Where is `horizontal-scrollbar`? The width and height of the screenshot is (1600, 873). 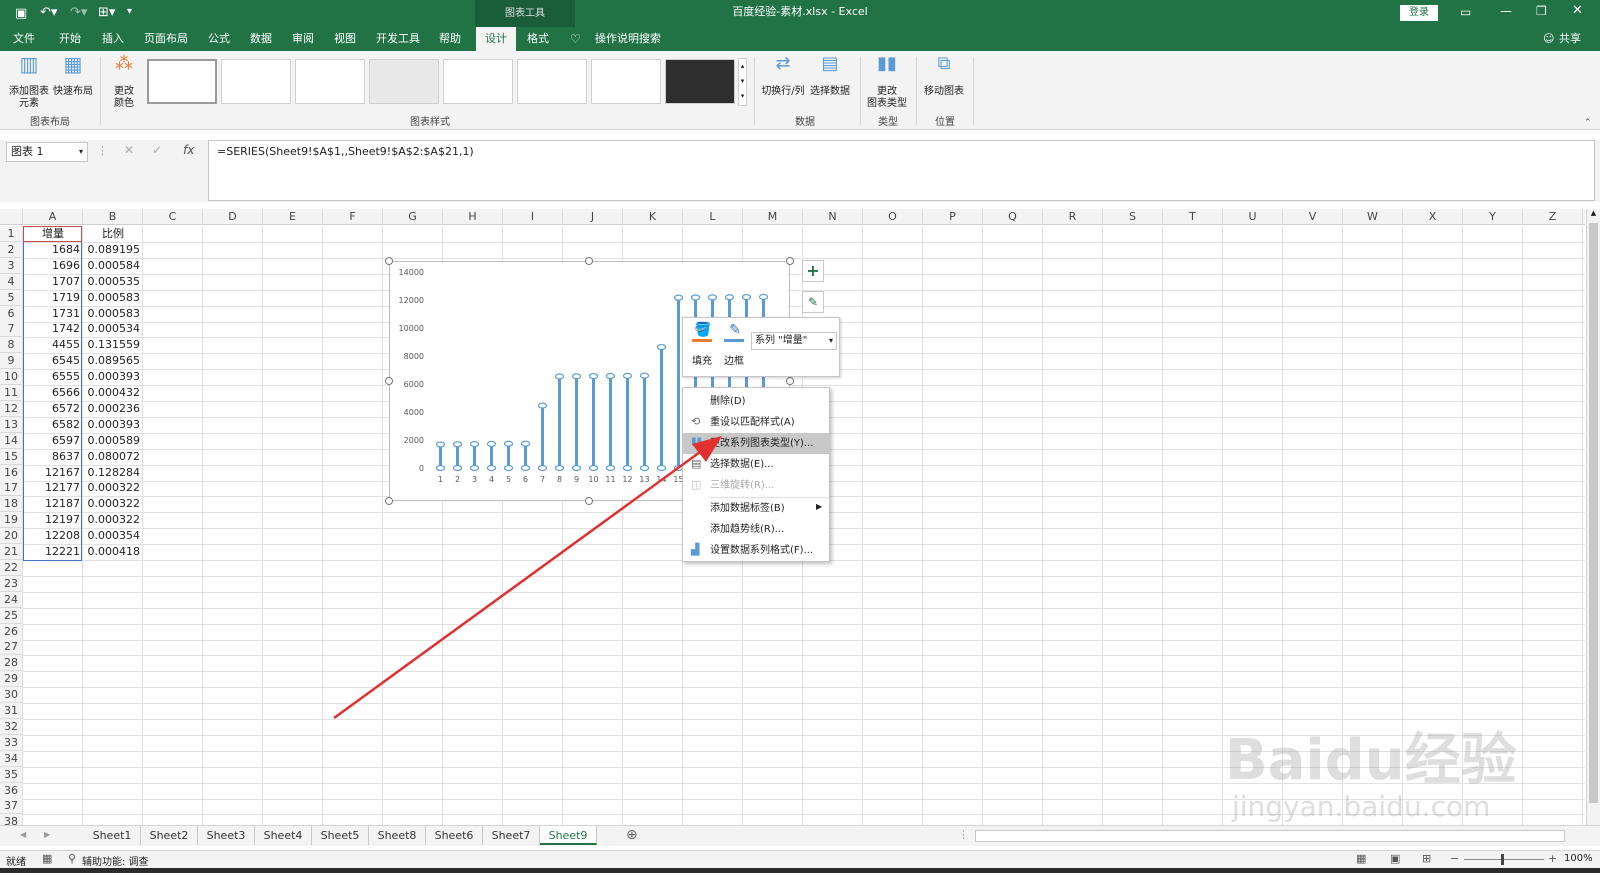 horizontal-scrollbar is located at coordinates (1270, 836).